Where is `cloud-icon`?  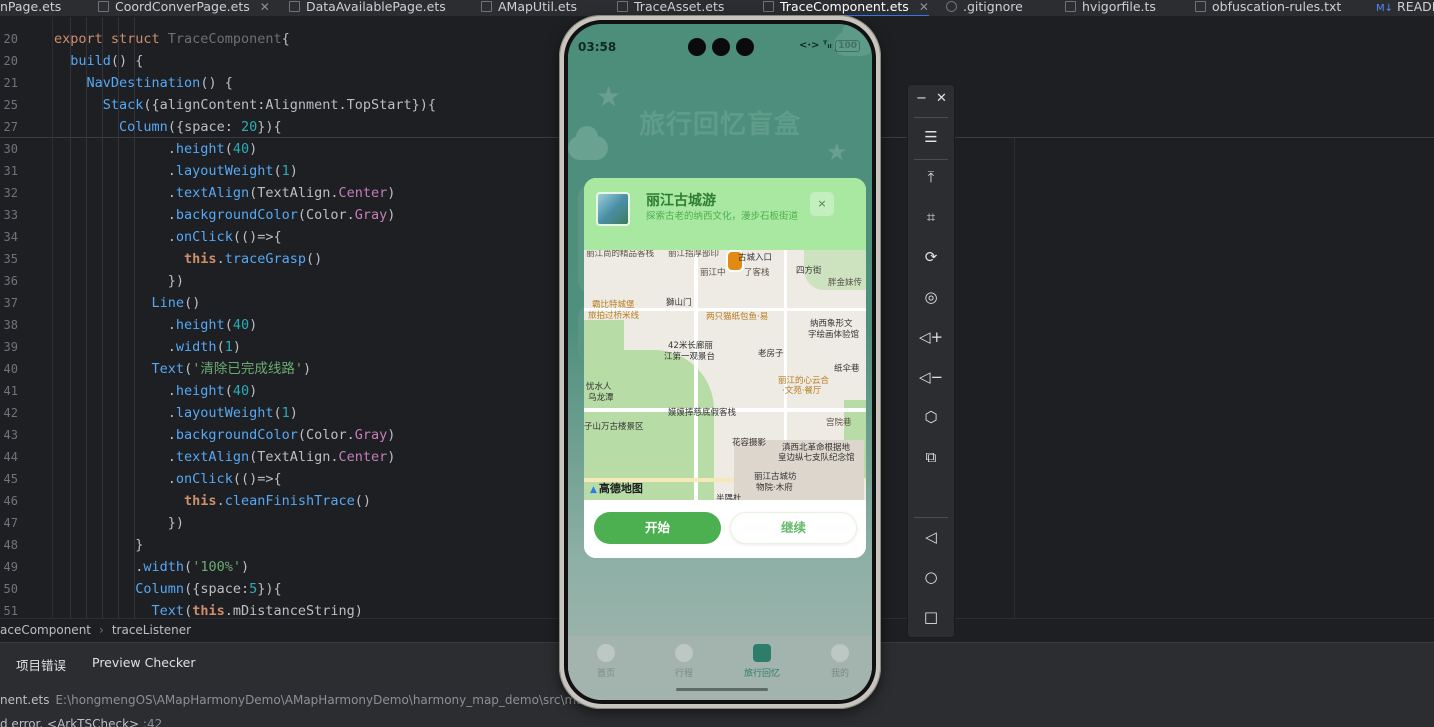
cloud-icon is located at coordinates (853, 40).